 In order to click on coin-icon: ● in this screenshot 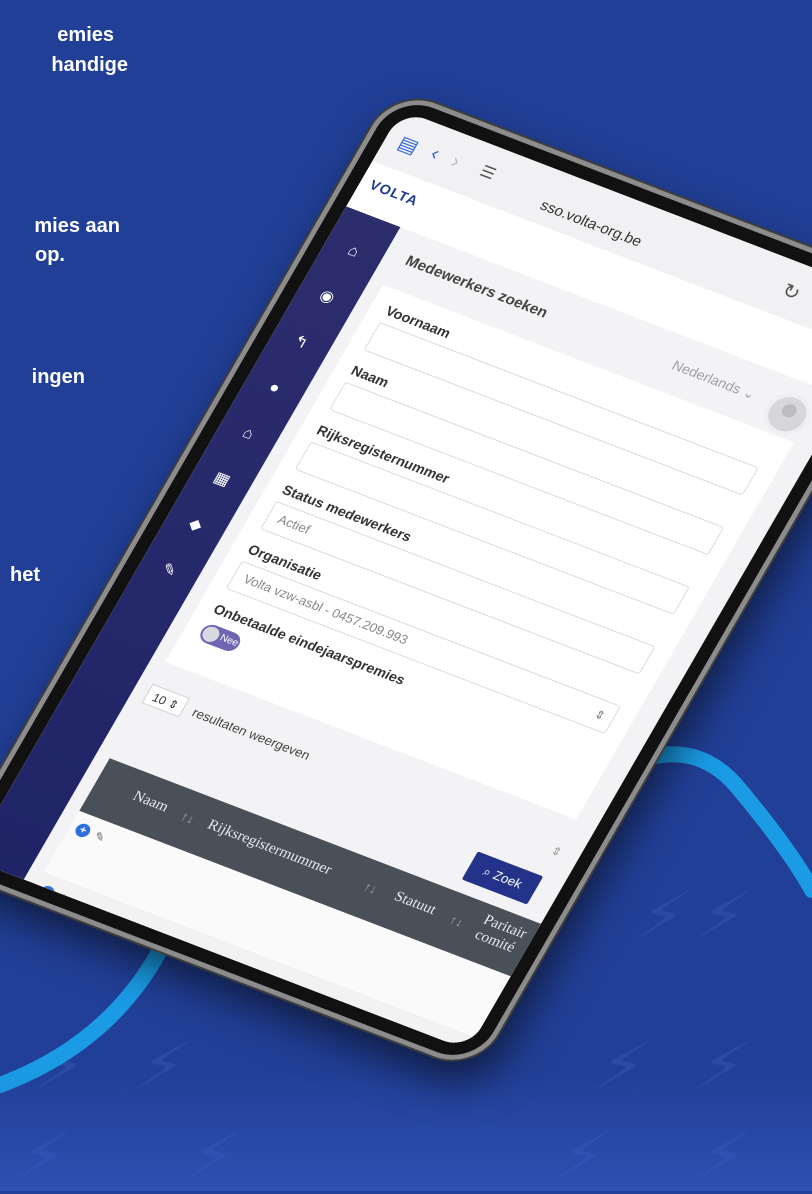, I will do `click(274, 388)`.